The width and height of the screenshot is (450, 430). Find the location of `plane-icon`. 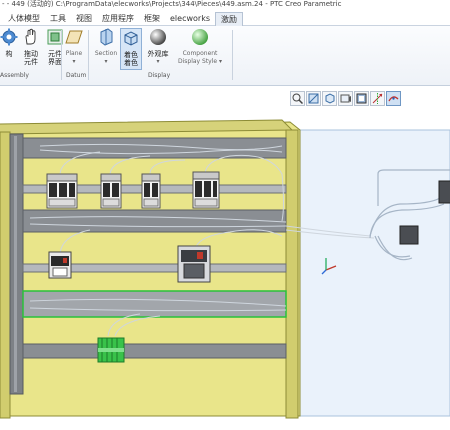

plane-icon is located at coordinates (74, 37).